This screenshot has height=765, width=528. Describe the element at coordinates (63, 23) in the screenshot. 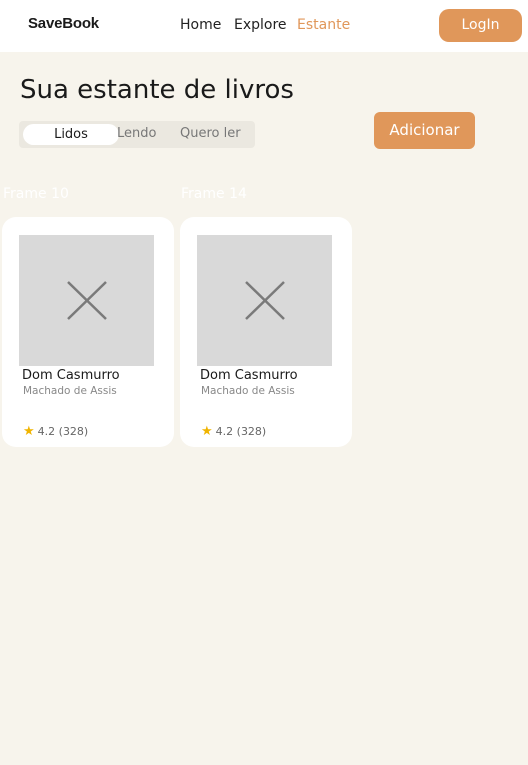

I see `app-logo: SaveBook` at that location.